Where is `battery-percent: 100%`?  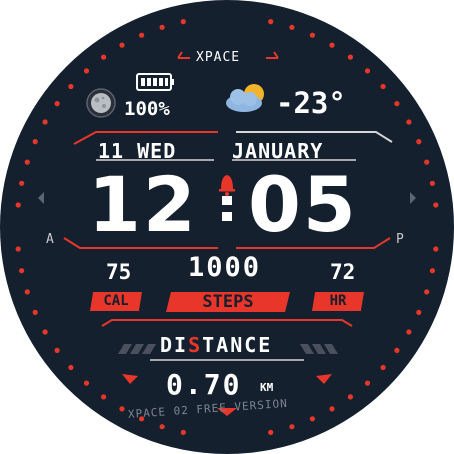
battery-percent: 100% is located at coordinates (147, 109).